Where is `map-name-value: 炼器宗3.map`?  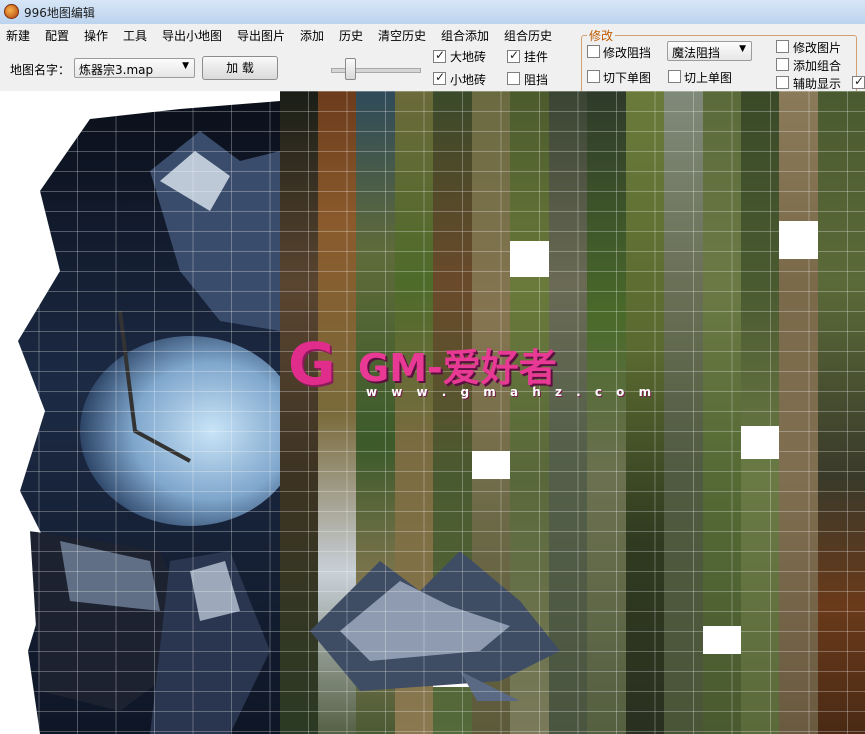
map-name-value: 炼器宗3.map is located at coordinates (116, 70).